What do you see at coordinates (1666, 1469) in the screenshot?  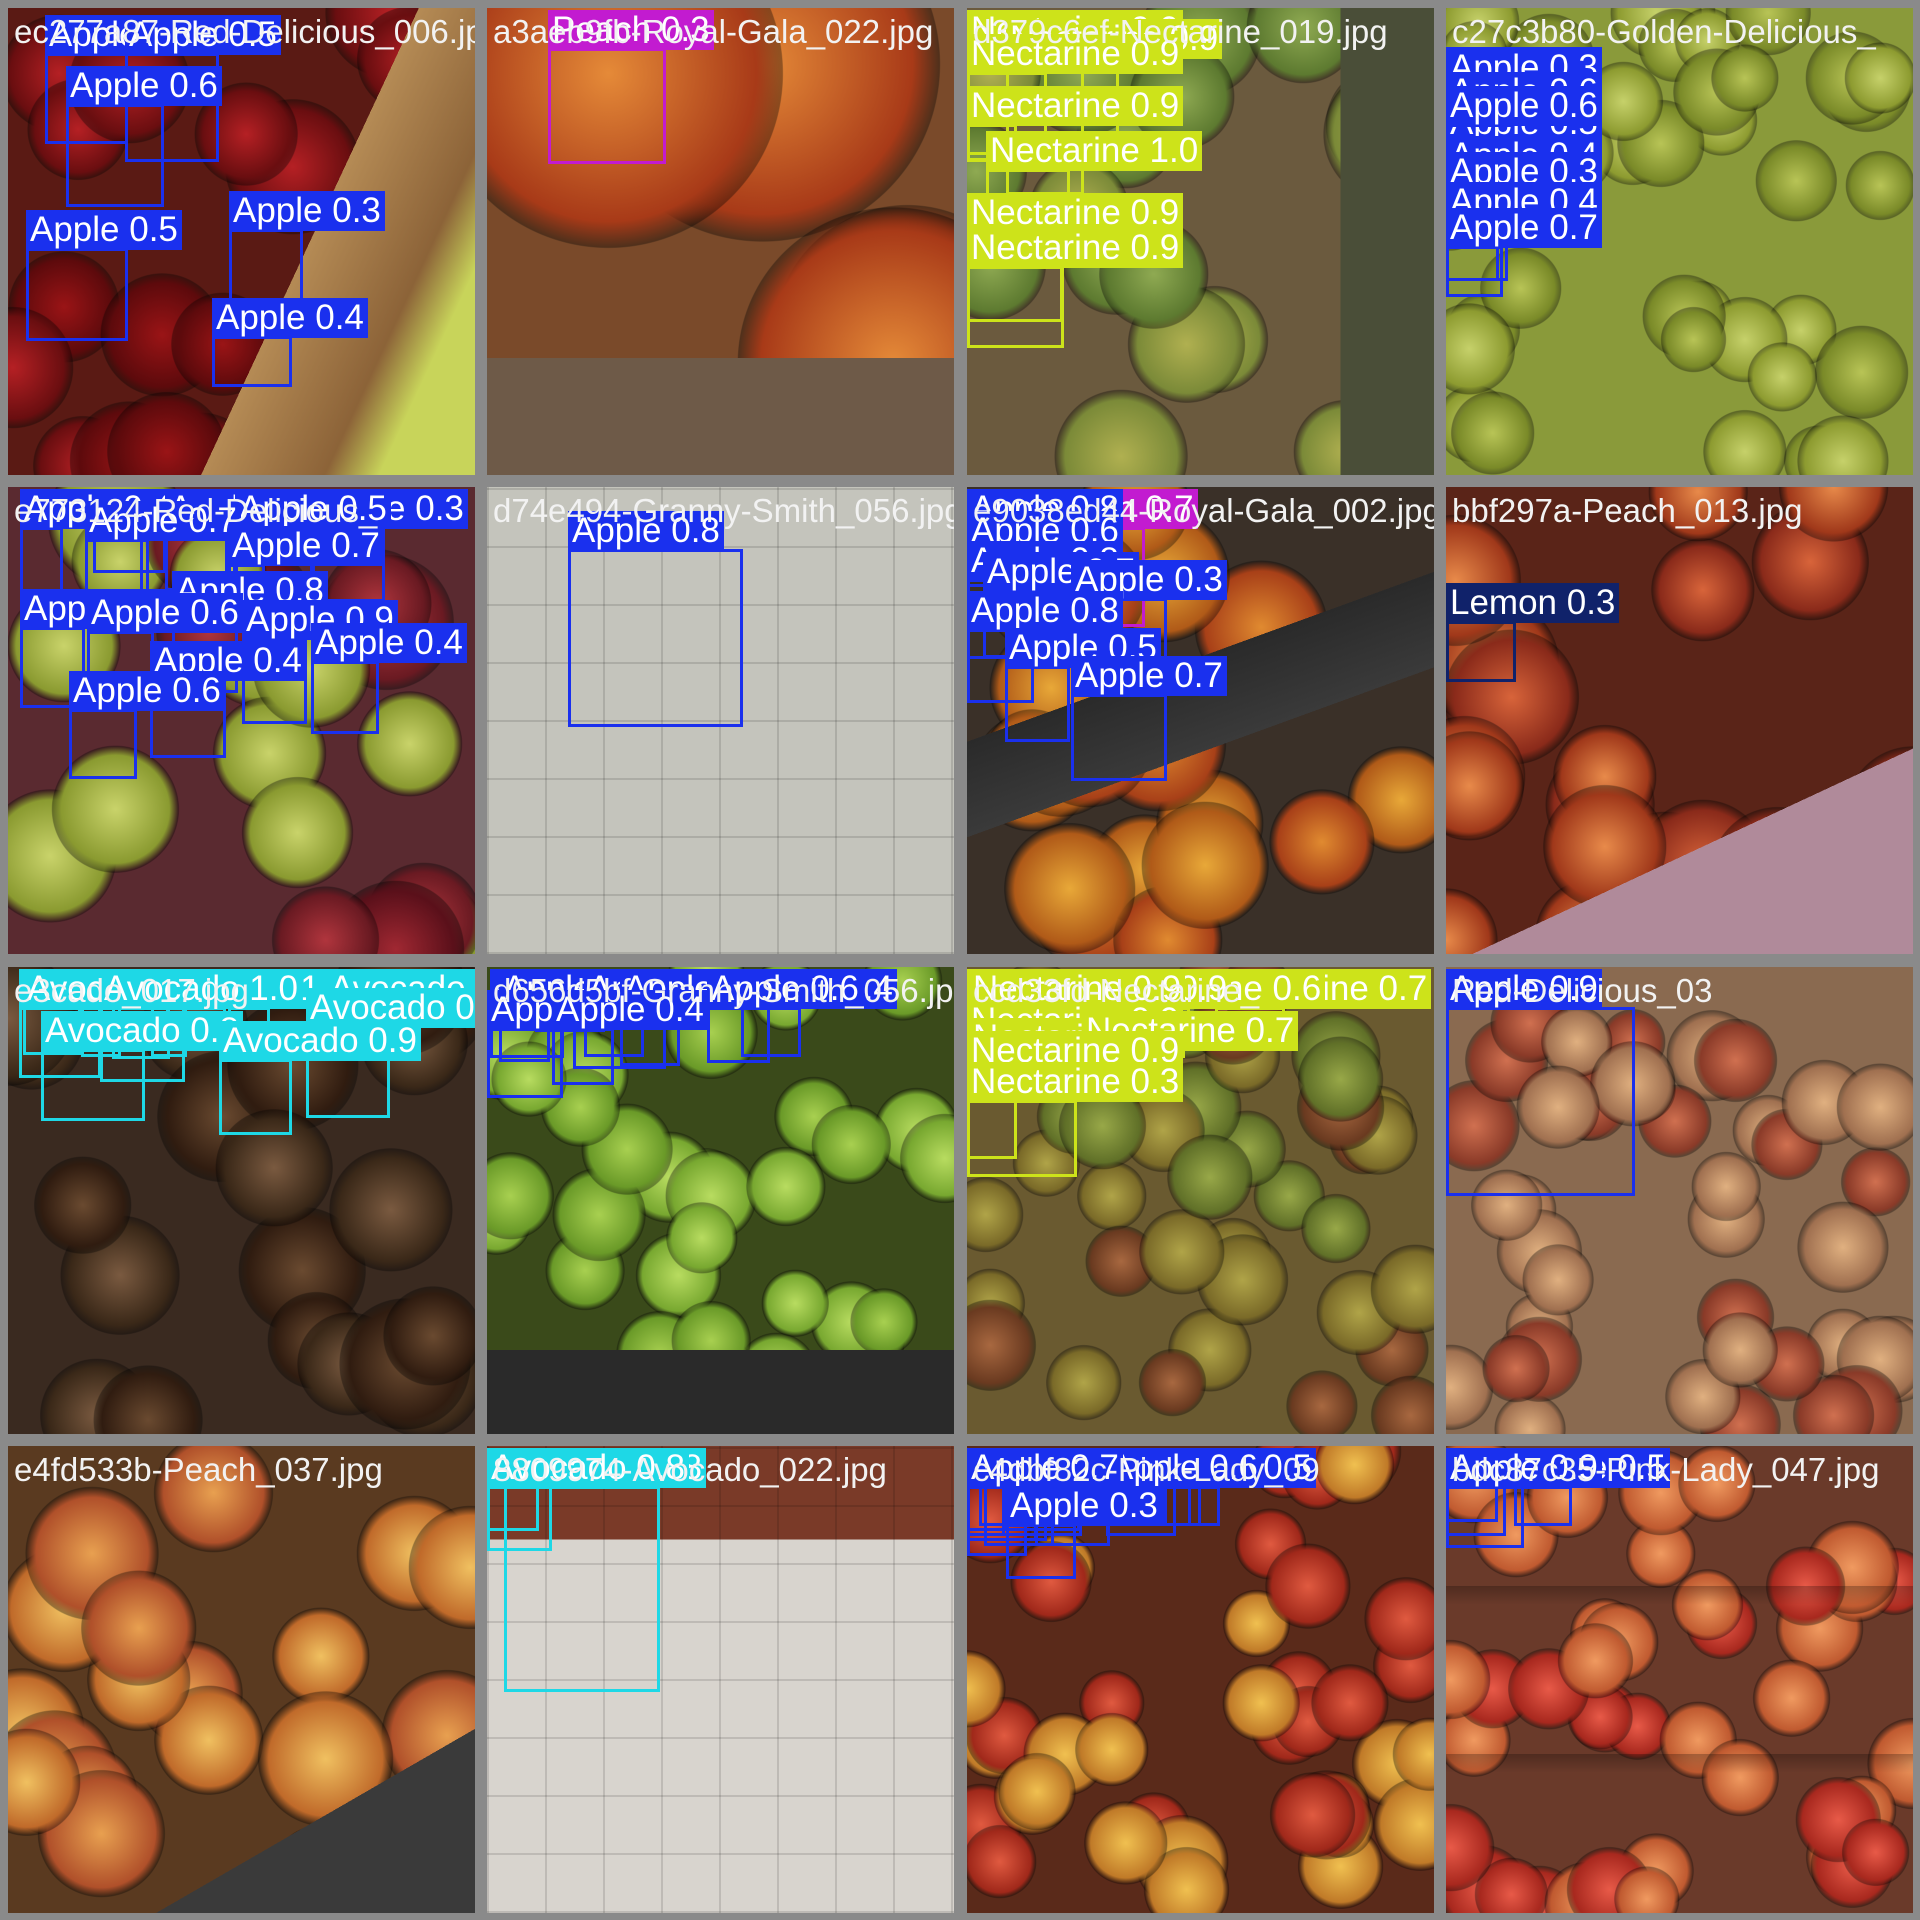 I see `filename-caption: bdc87c35-Pink-Lady_047.jpg` at bounding box center [1666, 1469].